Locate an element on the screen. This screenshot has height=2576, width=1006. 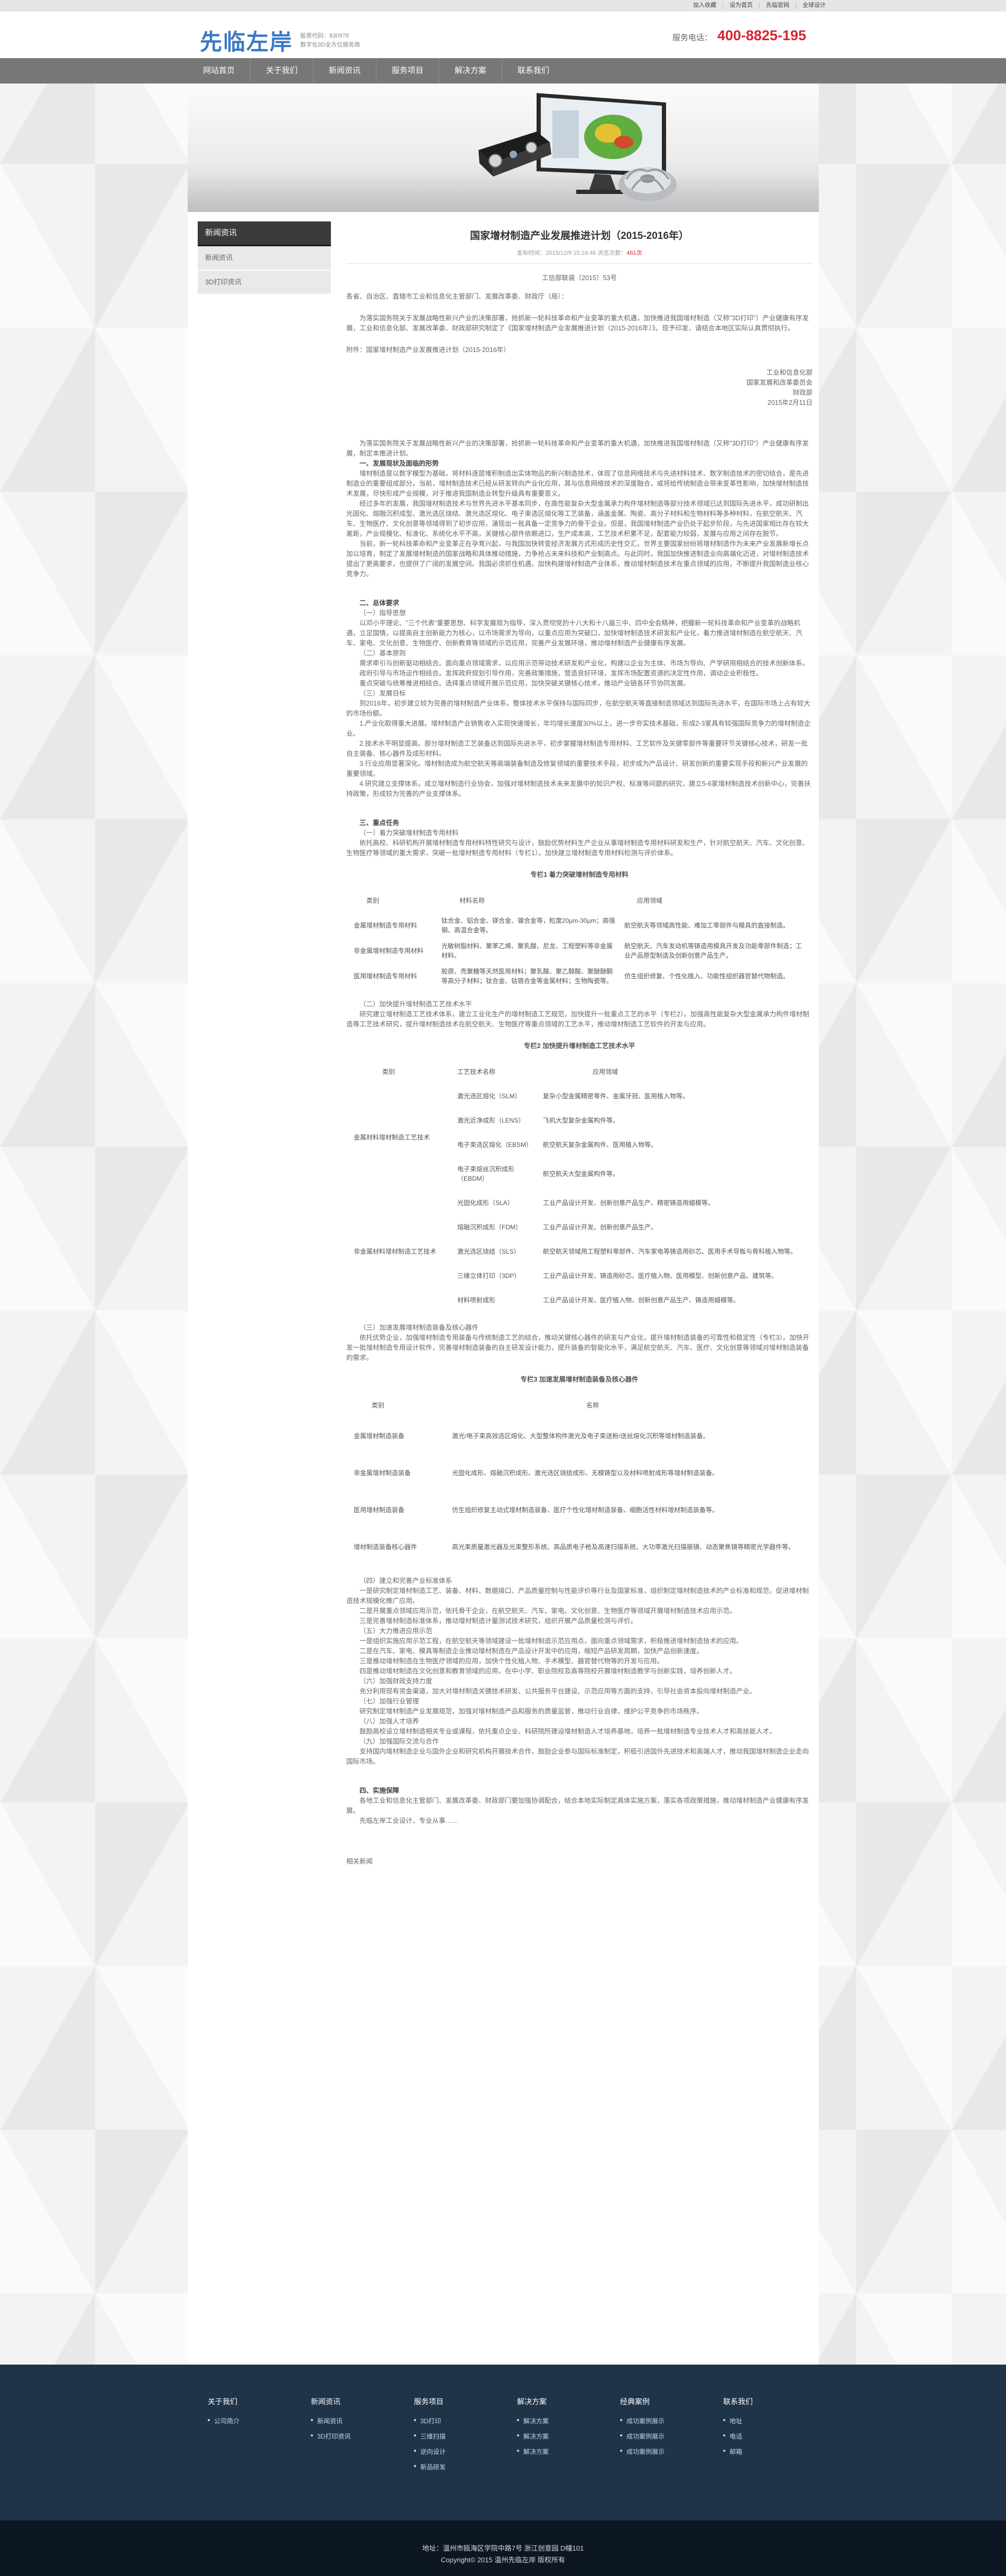
table-header-cell: 类别 is located at coordinates (378, 1406).